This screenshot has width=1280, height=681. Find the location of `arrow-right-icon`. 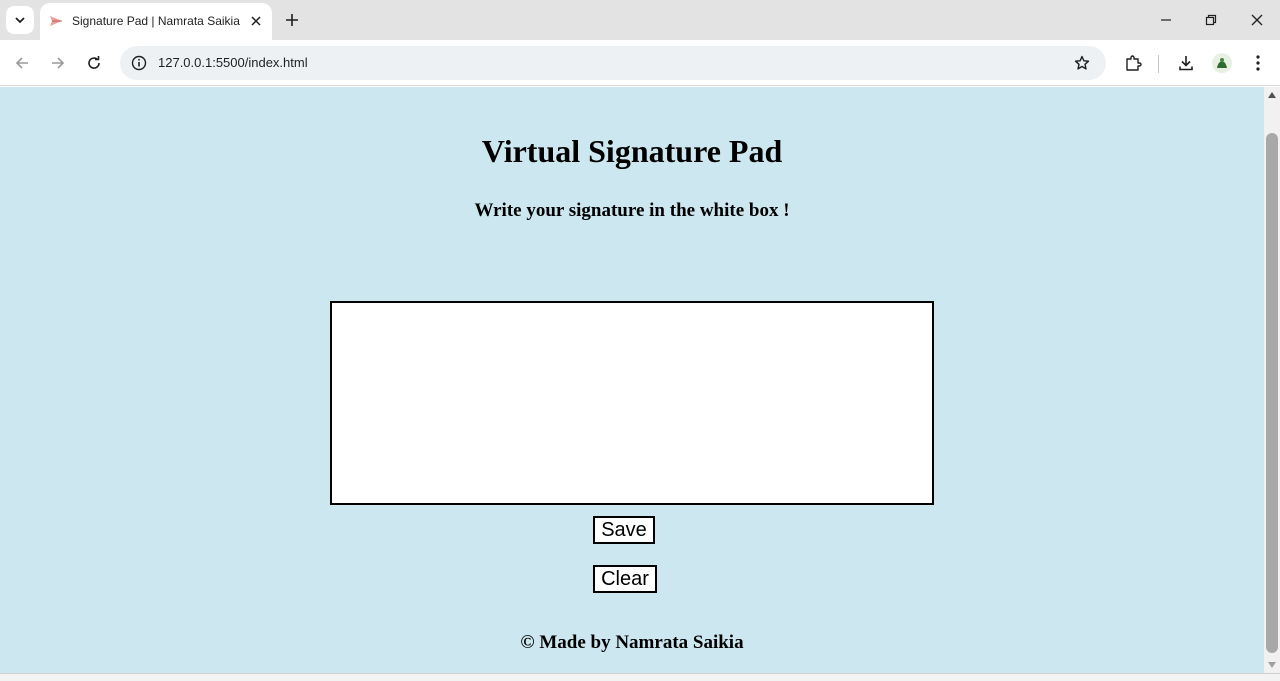

arrow-right-icon is located at coordinates (58, 63).